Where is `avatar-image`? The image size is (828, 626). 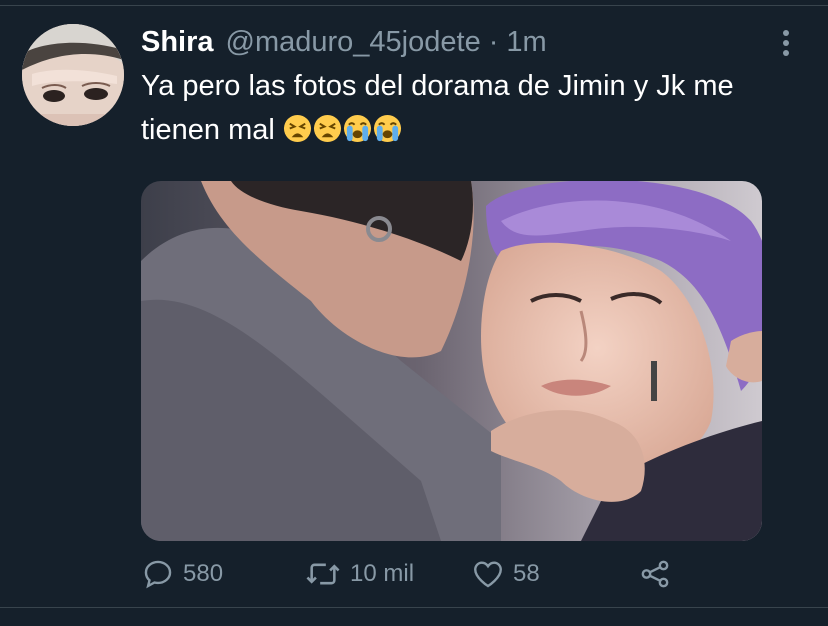
avatar-image is located at coordinates (73, 75).